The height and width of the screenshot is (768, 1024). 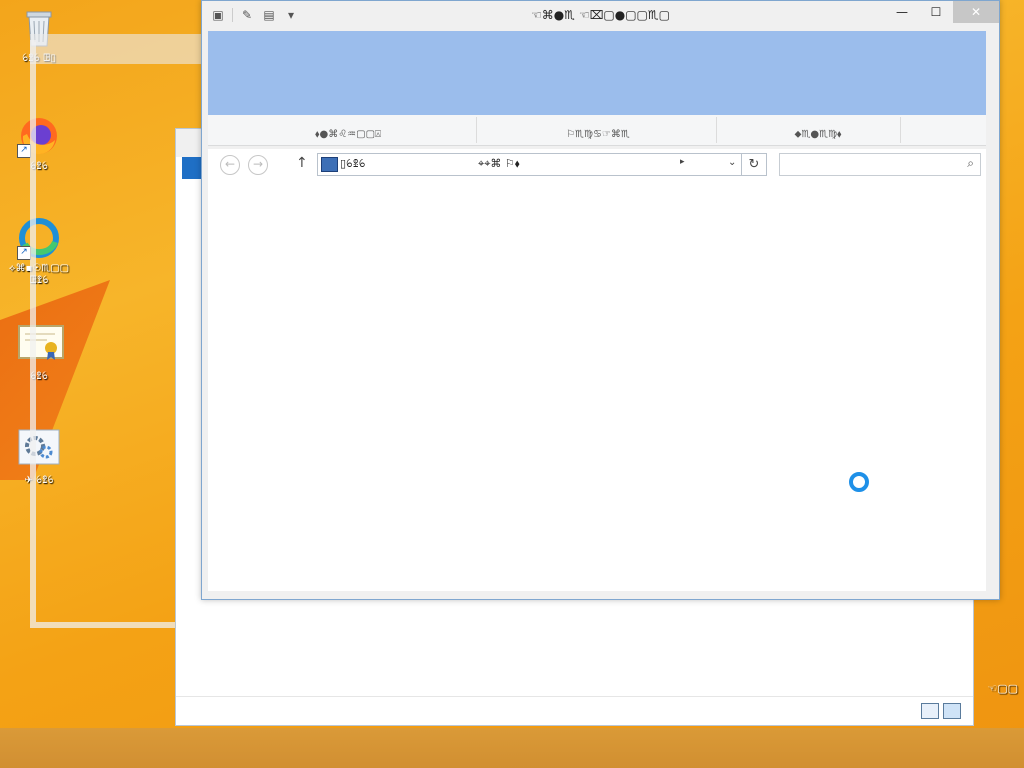 I want to click on loading-spinner-icon, so click(x=859, y=482).